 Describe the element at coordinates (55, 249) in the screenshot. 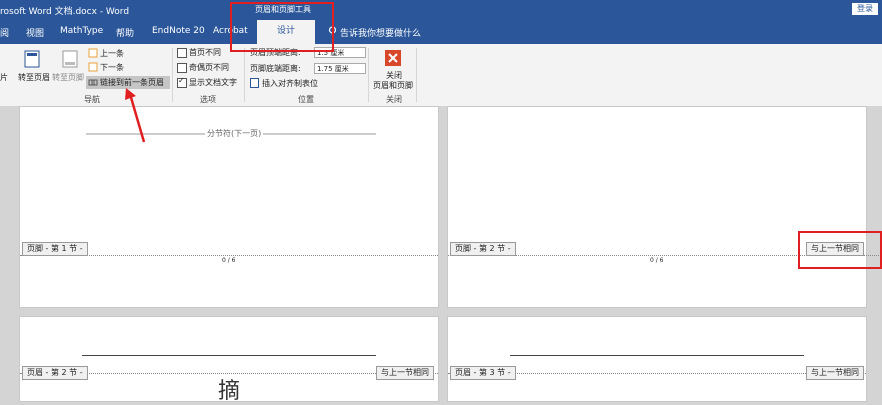

I see `footer-section-tag: 页脚 - 第 1 节 -` at that location.